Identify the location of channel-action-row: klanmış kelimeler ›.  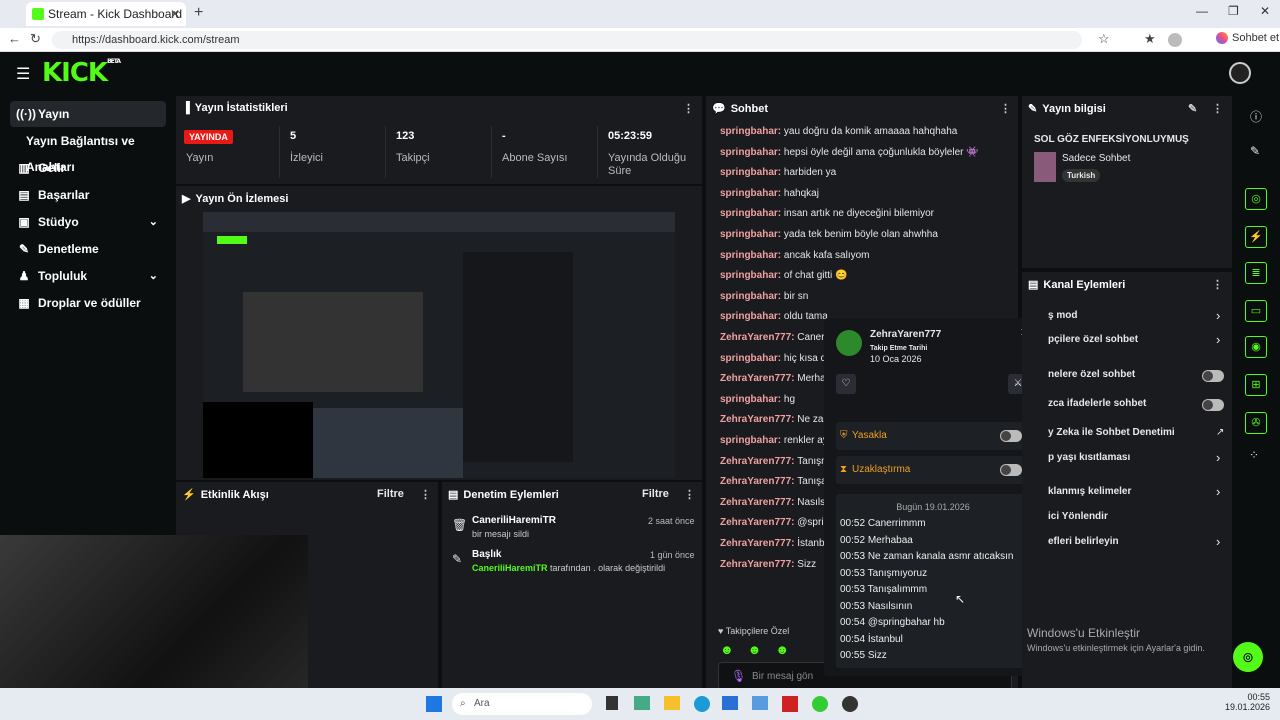
(1138, 493).